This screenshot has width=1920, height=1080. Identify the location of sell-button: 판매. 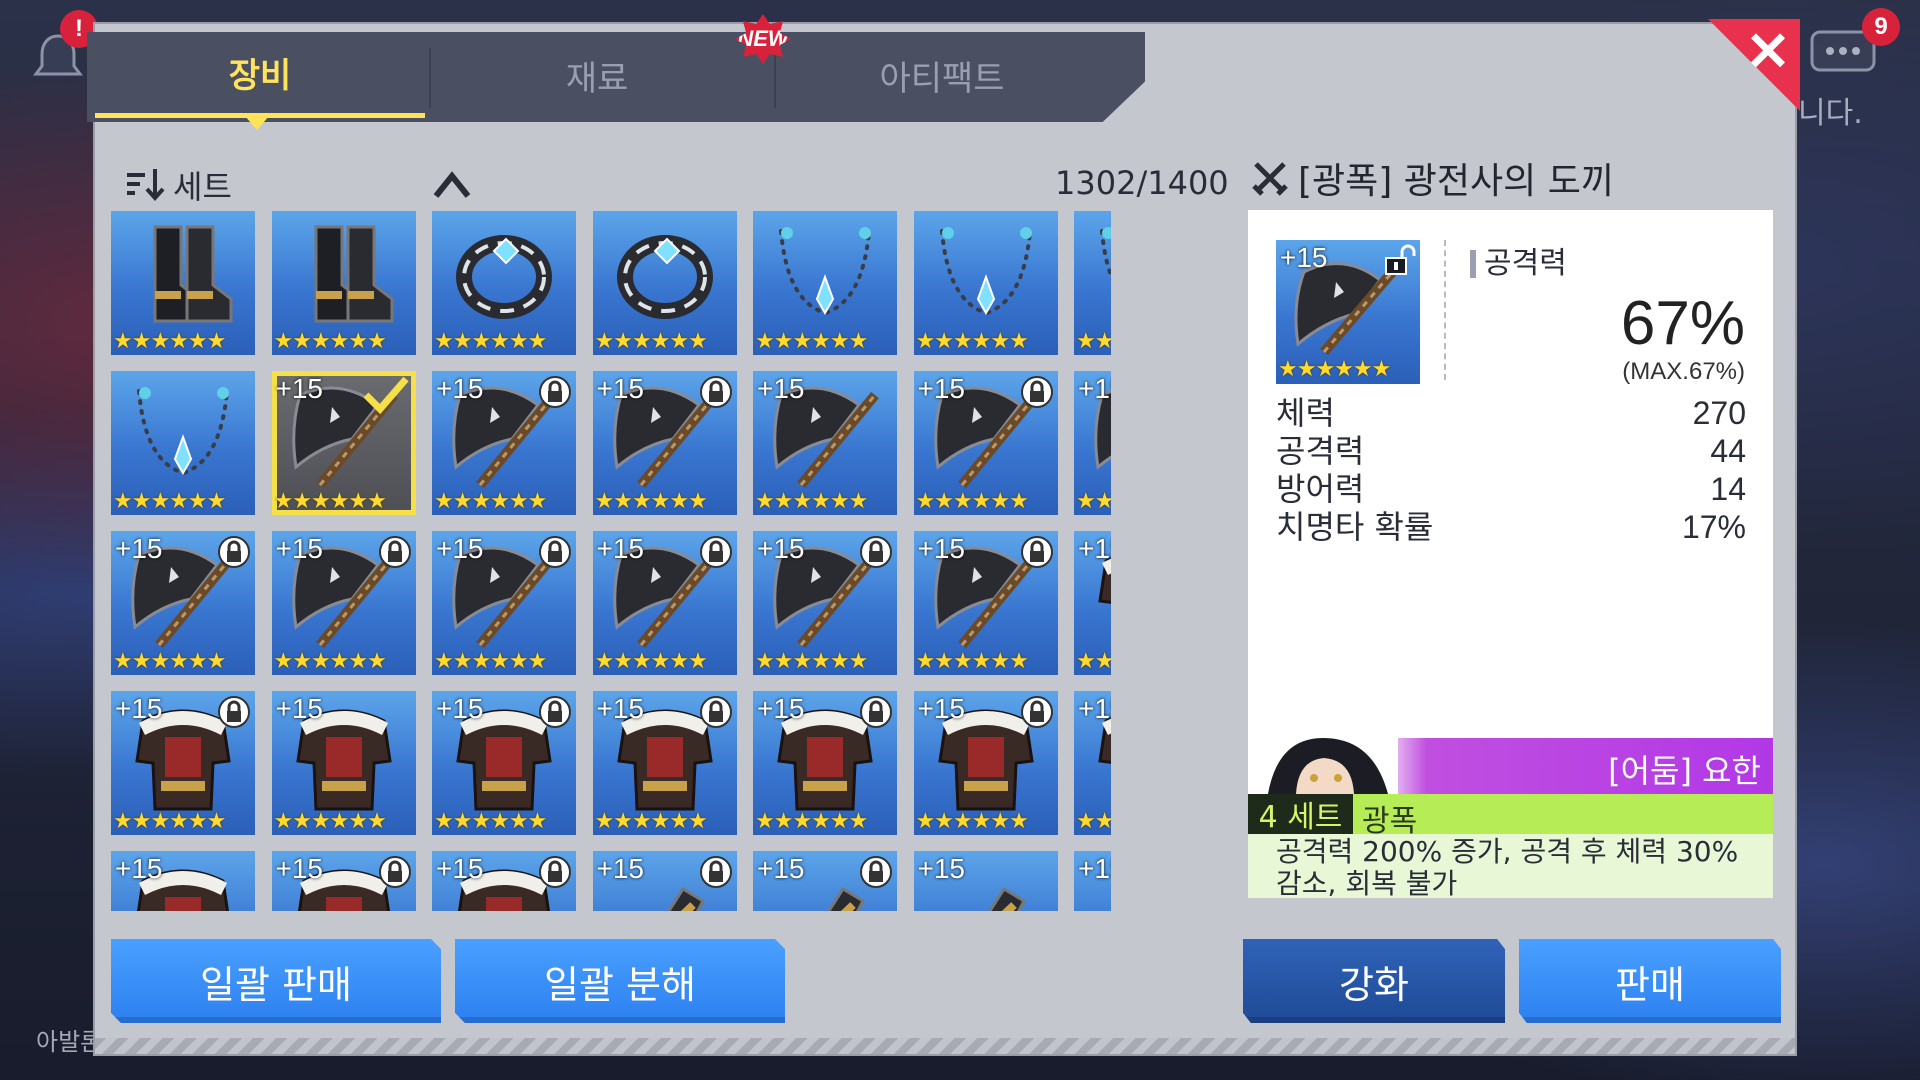
(1650, 981).